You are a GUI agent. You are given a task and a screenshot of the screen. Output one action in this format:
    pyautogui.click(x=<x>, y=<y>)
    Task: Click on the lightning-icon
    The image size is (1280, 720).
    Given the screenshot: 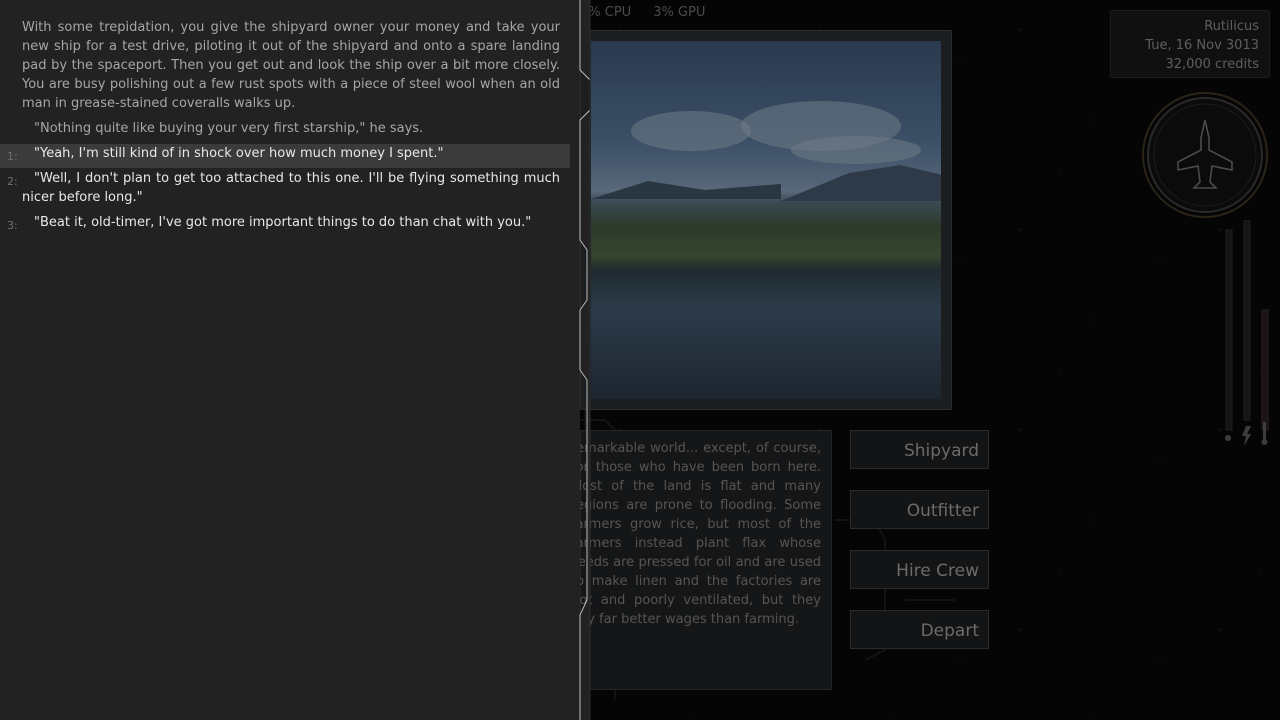 What is the action you would take?
    pyautogui.click(x=1246, y=436)
    